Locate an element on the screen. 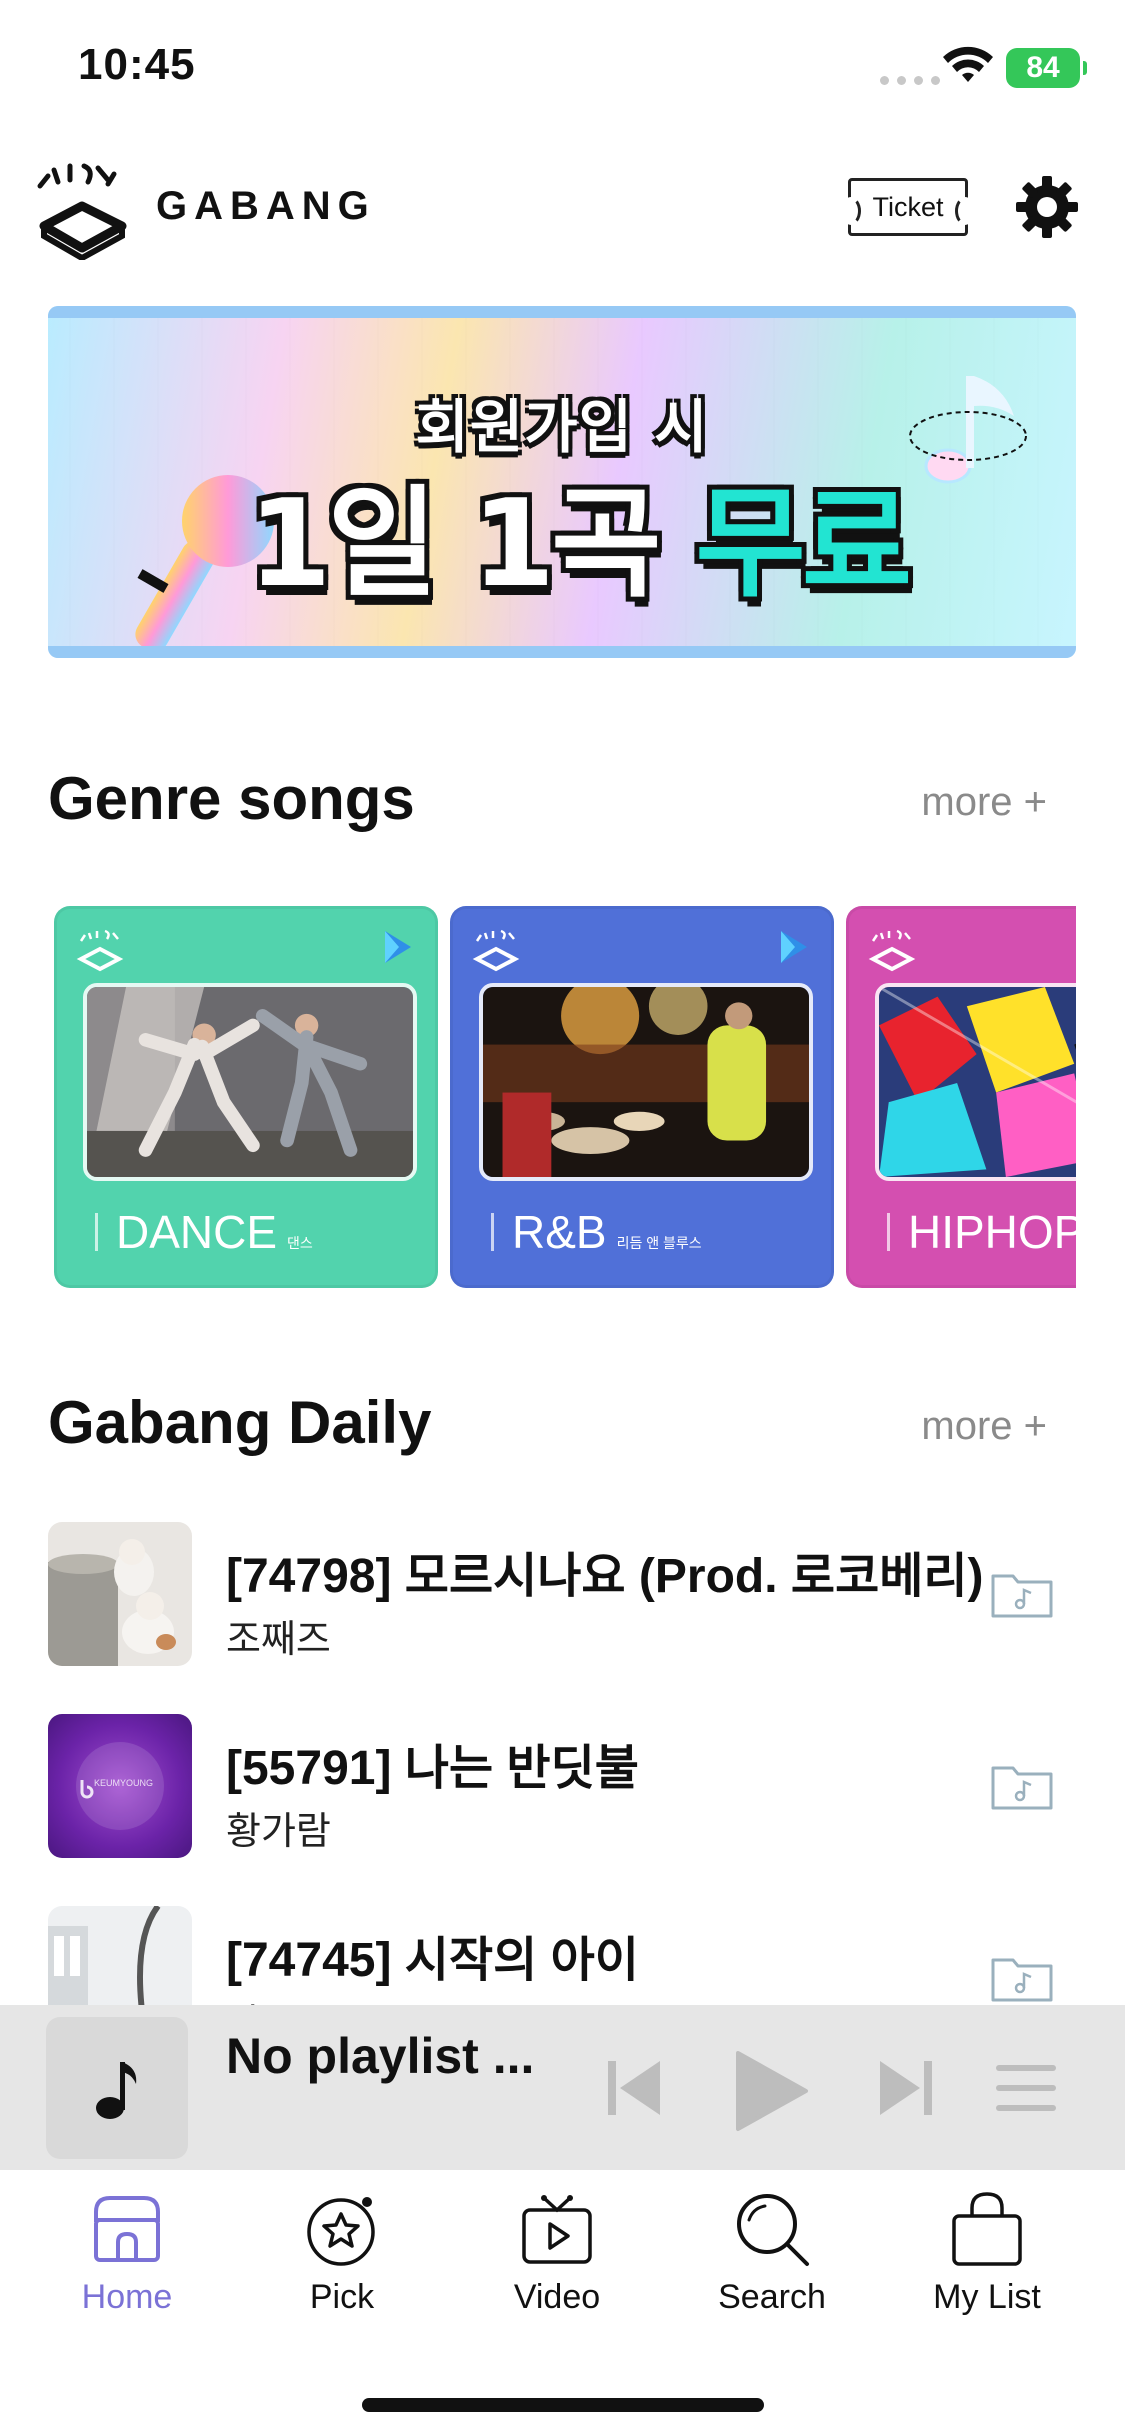 The width and height of the screenshot is (1125, 2436). tab-video: Video is located at coordinates (557, 2260).